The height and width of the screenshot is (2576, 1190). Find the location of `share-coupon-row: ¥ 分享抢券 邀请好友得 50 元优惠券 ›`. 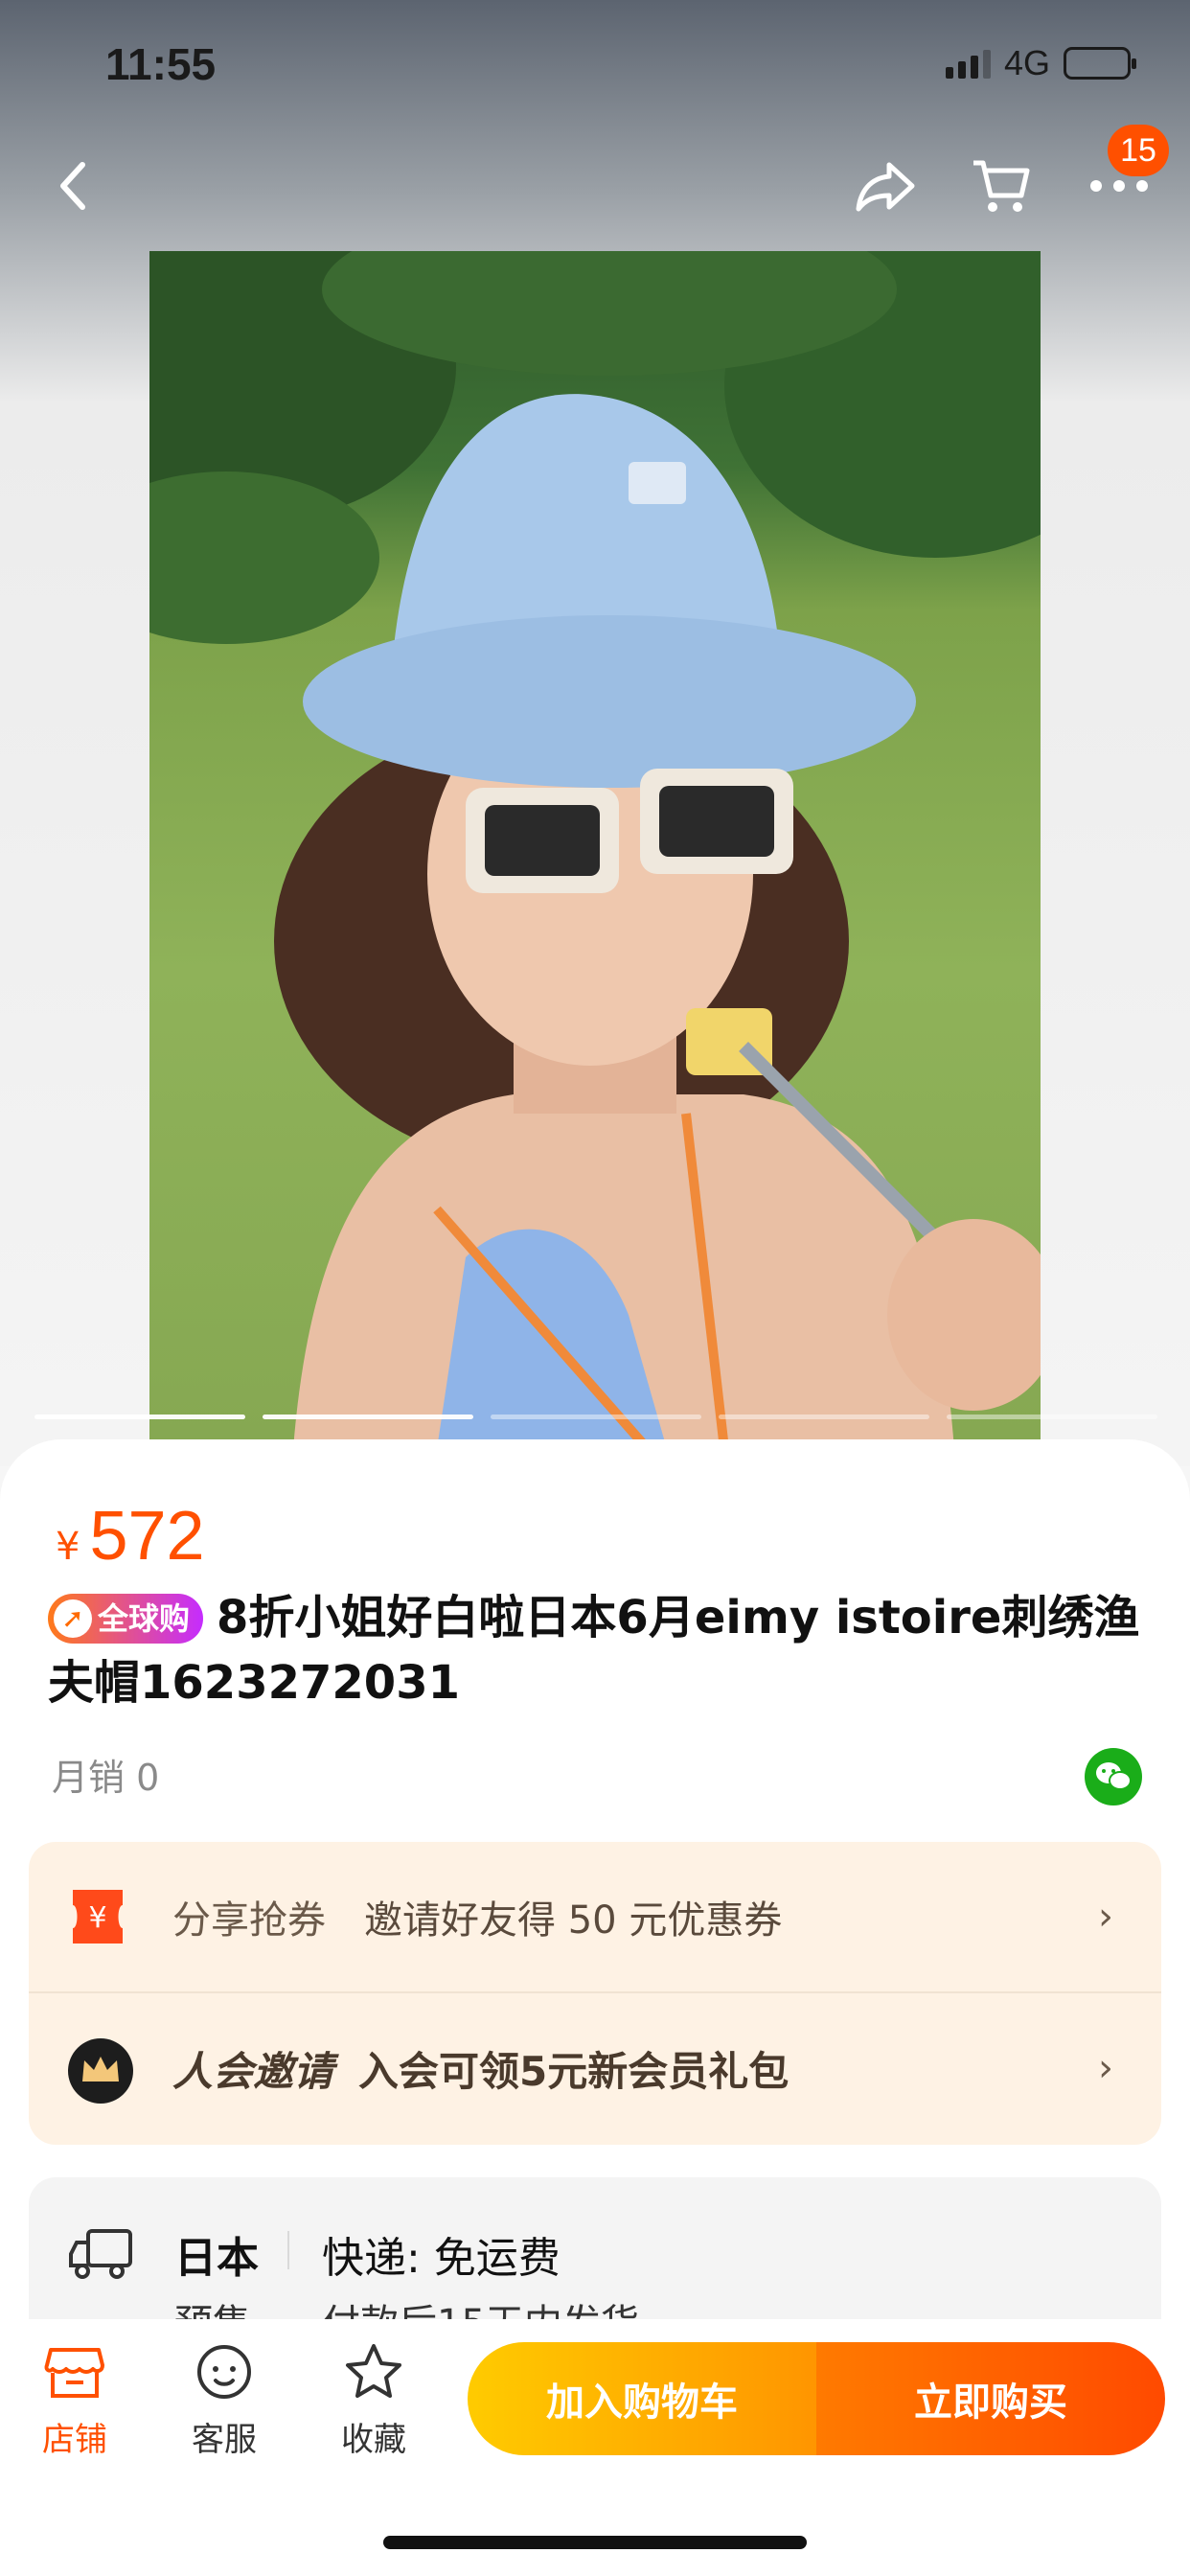

share-coupon-row: ¥ 分享抢券 邀请好友得 50 元优惠券 › is located at coordinates (595, 1916).